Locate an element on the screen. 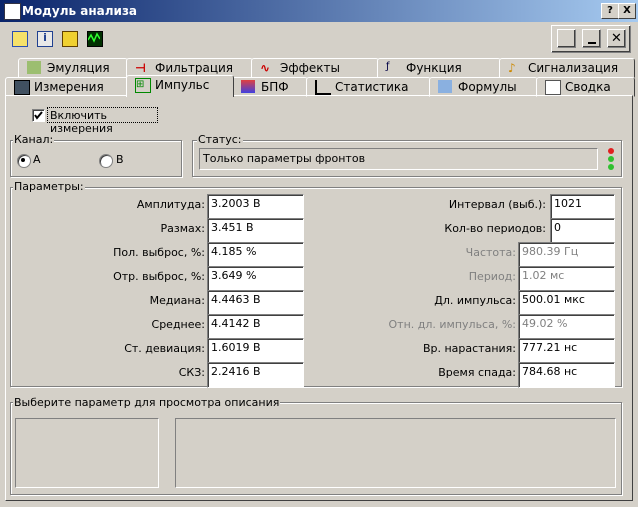 This screenshot has width=638, height=507. rise-time-field: 777.21 нс is located at coordinates (566, 351).